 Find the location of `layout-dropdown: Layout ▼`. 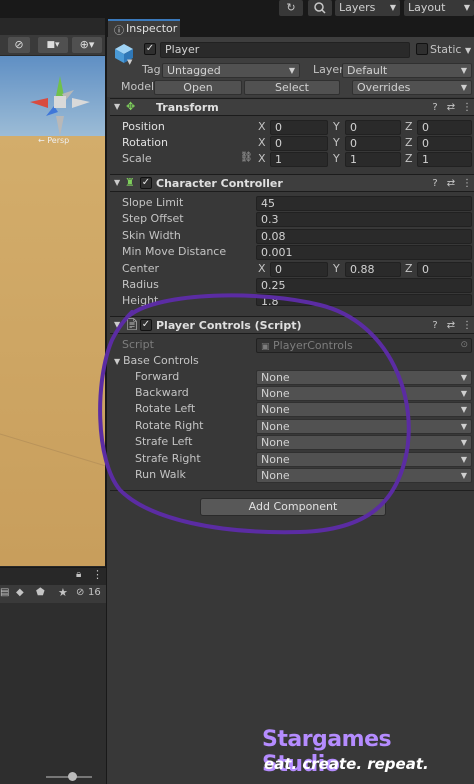

layout-dropdown: Layout ▼ is located at coordinates (439, 8).